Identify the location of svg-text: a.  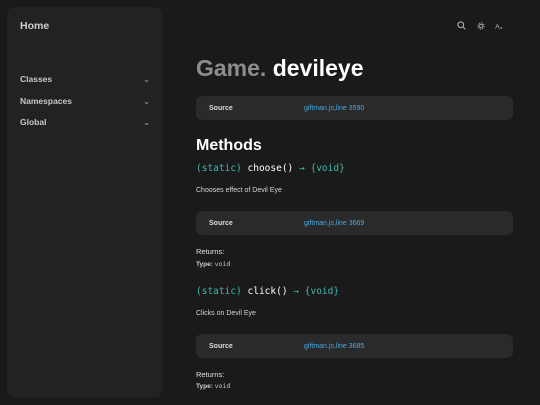
(501, 27).